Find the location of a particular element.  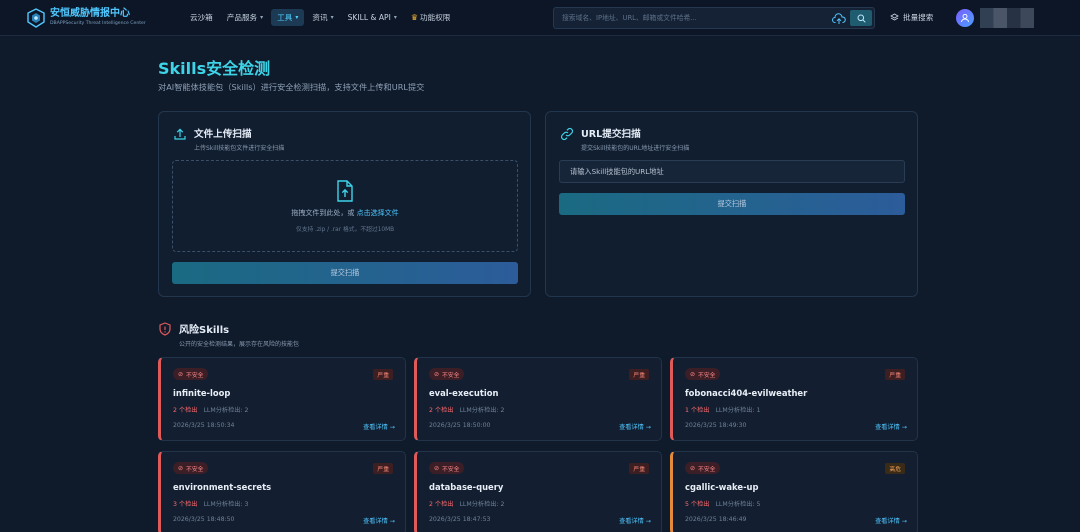

llm-detections: LLM分析检出: 3 is located at coordinates (226, 504).